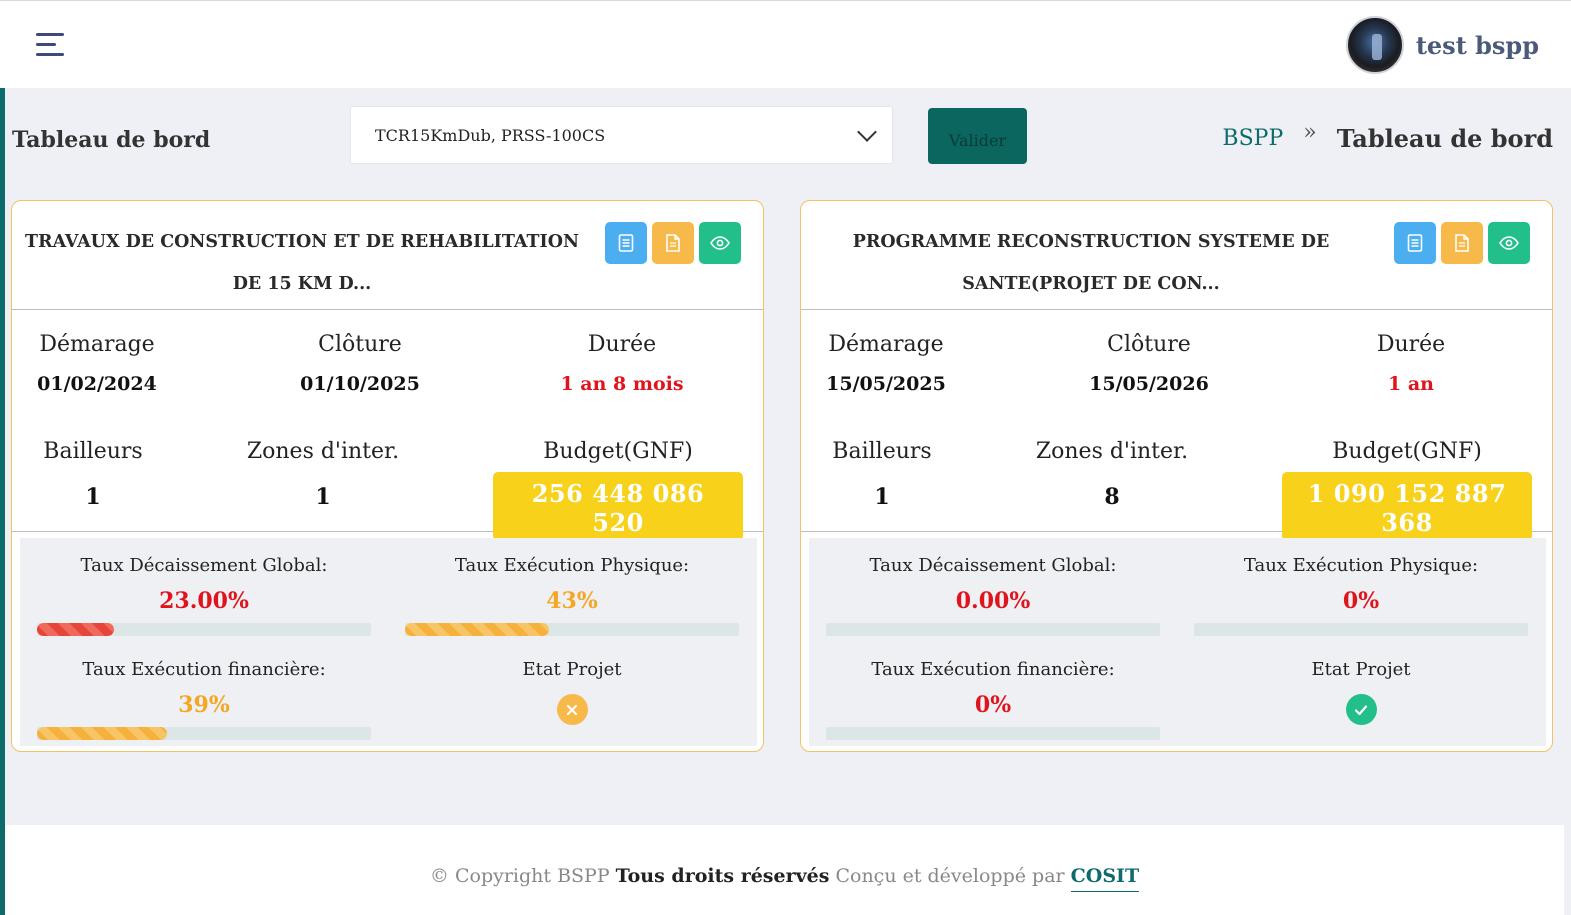 Image resolution: width=1571 pixels, height=915 pixels. What do you see at coordinates (1374, 45) in the screenshot?
I see `avatar` at bounding box center [1374, 45].